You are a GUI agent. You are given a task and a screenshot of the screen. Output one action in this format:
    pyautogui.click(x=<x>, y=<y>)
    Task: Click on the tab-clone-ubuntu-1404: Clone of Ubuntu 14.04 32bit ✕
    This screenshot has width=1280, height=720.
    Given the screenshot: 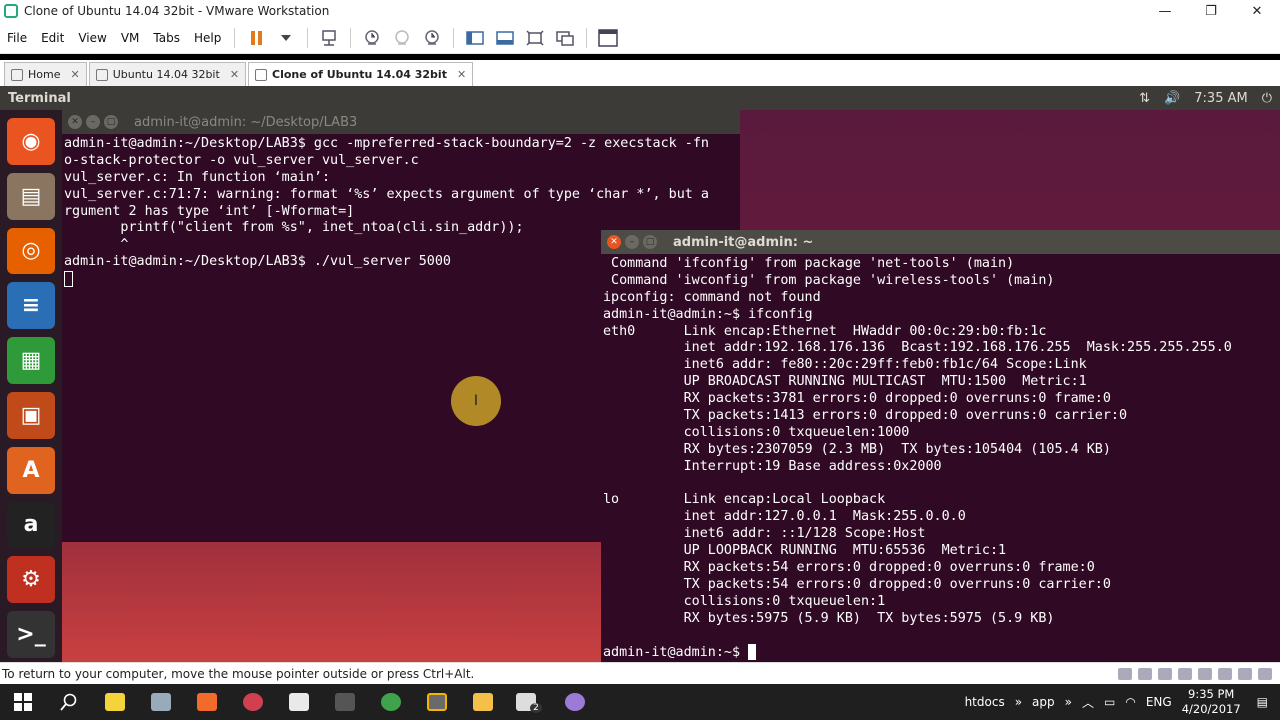 What is the action you would take?
    pyautogui.click(x=361, y=74)
    